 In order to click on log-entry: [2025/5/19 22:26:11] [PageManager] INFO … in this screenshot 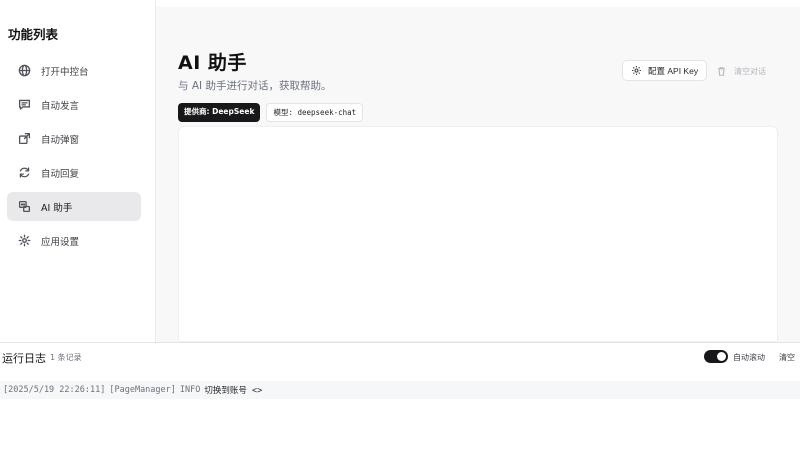, I will do `click(400, 390)`.